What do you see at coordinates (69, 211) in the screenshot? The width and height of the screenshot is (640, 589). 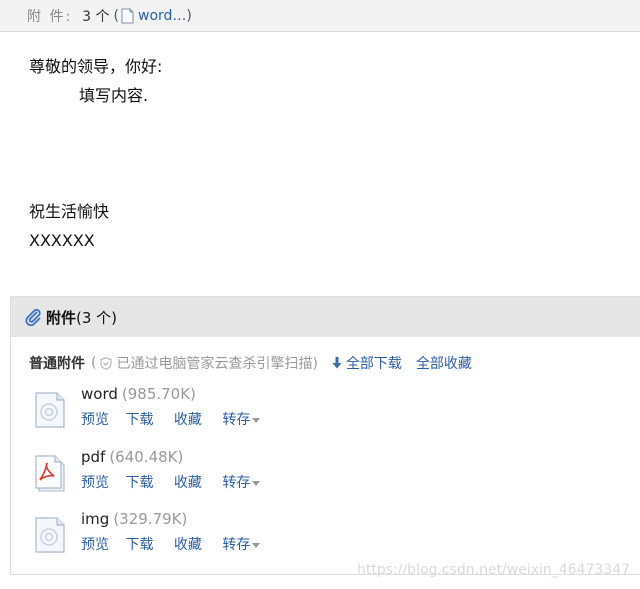 I see `message-closing: 祝生活愉快` at bounding box center [69, 211].